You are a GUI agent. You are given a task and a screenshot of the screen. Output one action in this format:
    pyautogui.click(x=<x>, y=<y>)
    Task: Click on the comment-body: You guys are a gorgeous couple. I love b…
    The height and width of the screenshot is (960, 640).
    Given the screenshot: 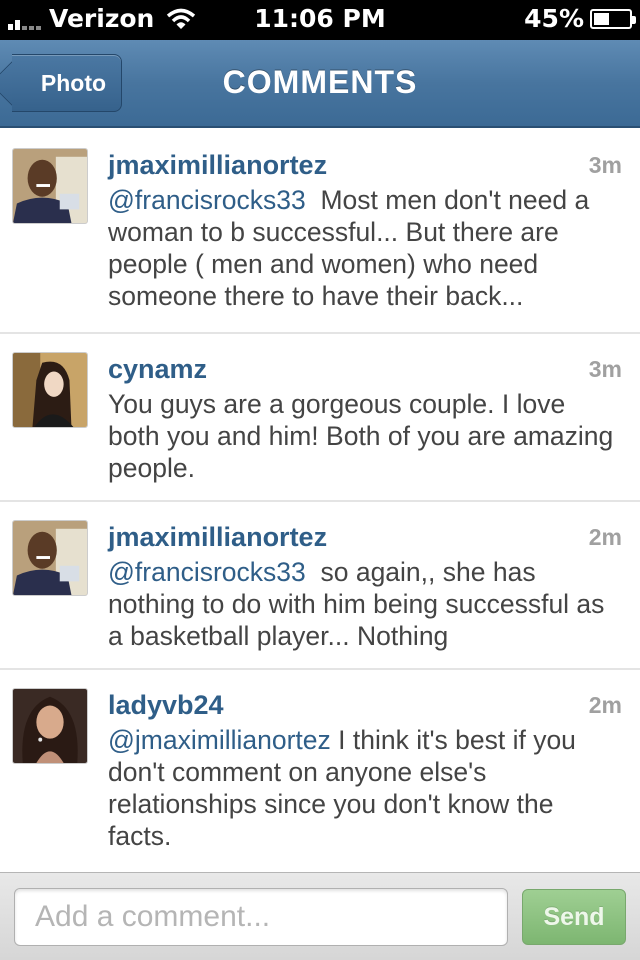 What is the action you would take?
    pyautogui.click(x=361, y=436)
    